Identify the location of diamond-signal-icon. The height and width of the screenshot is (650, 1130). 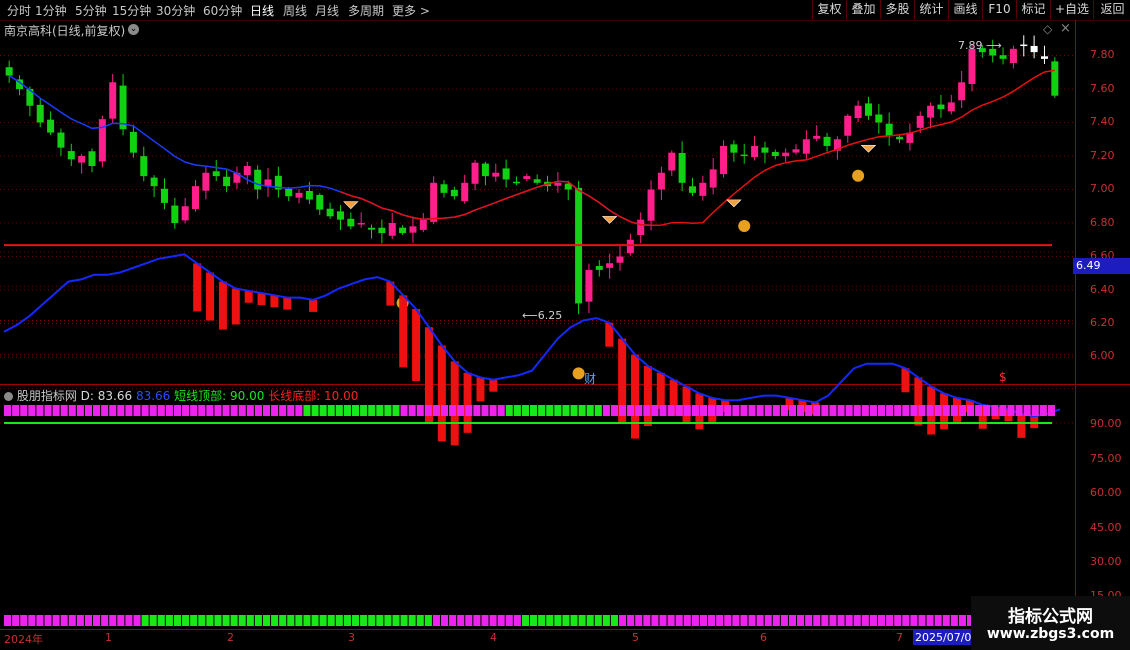
(351, 205).